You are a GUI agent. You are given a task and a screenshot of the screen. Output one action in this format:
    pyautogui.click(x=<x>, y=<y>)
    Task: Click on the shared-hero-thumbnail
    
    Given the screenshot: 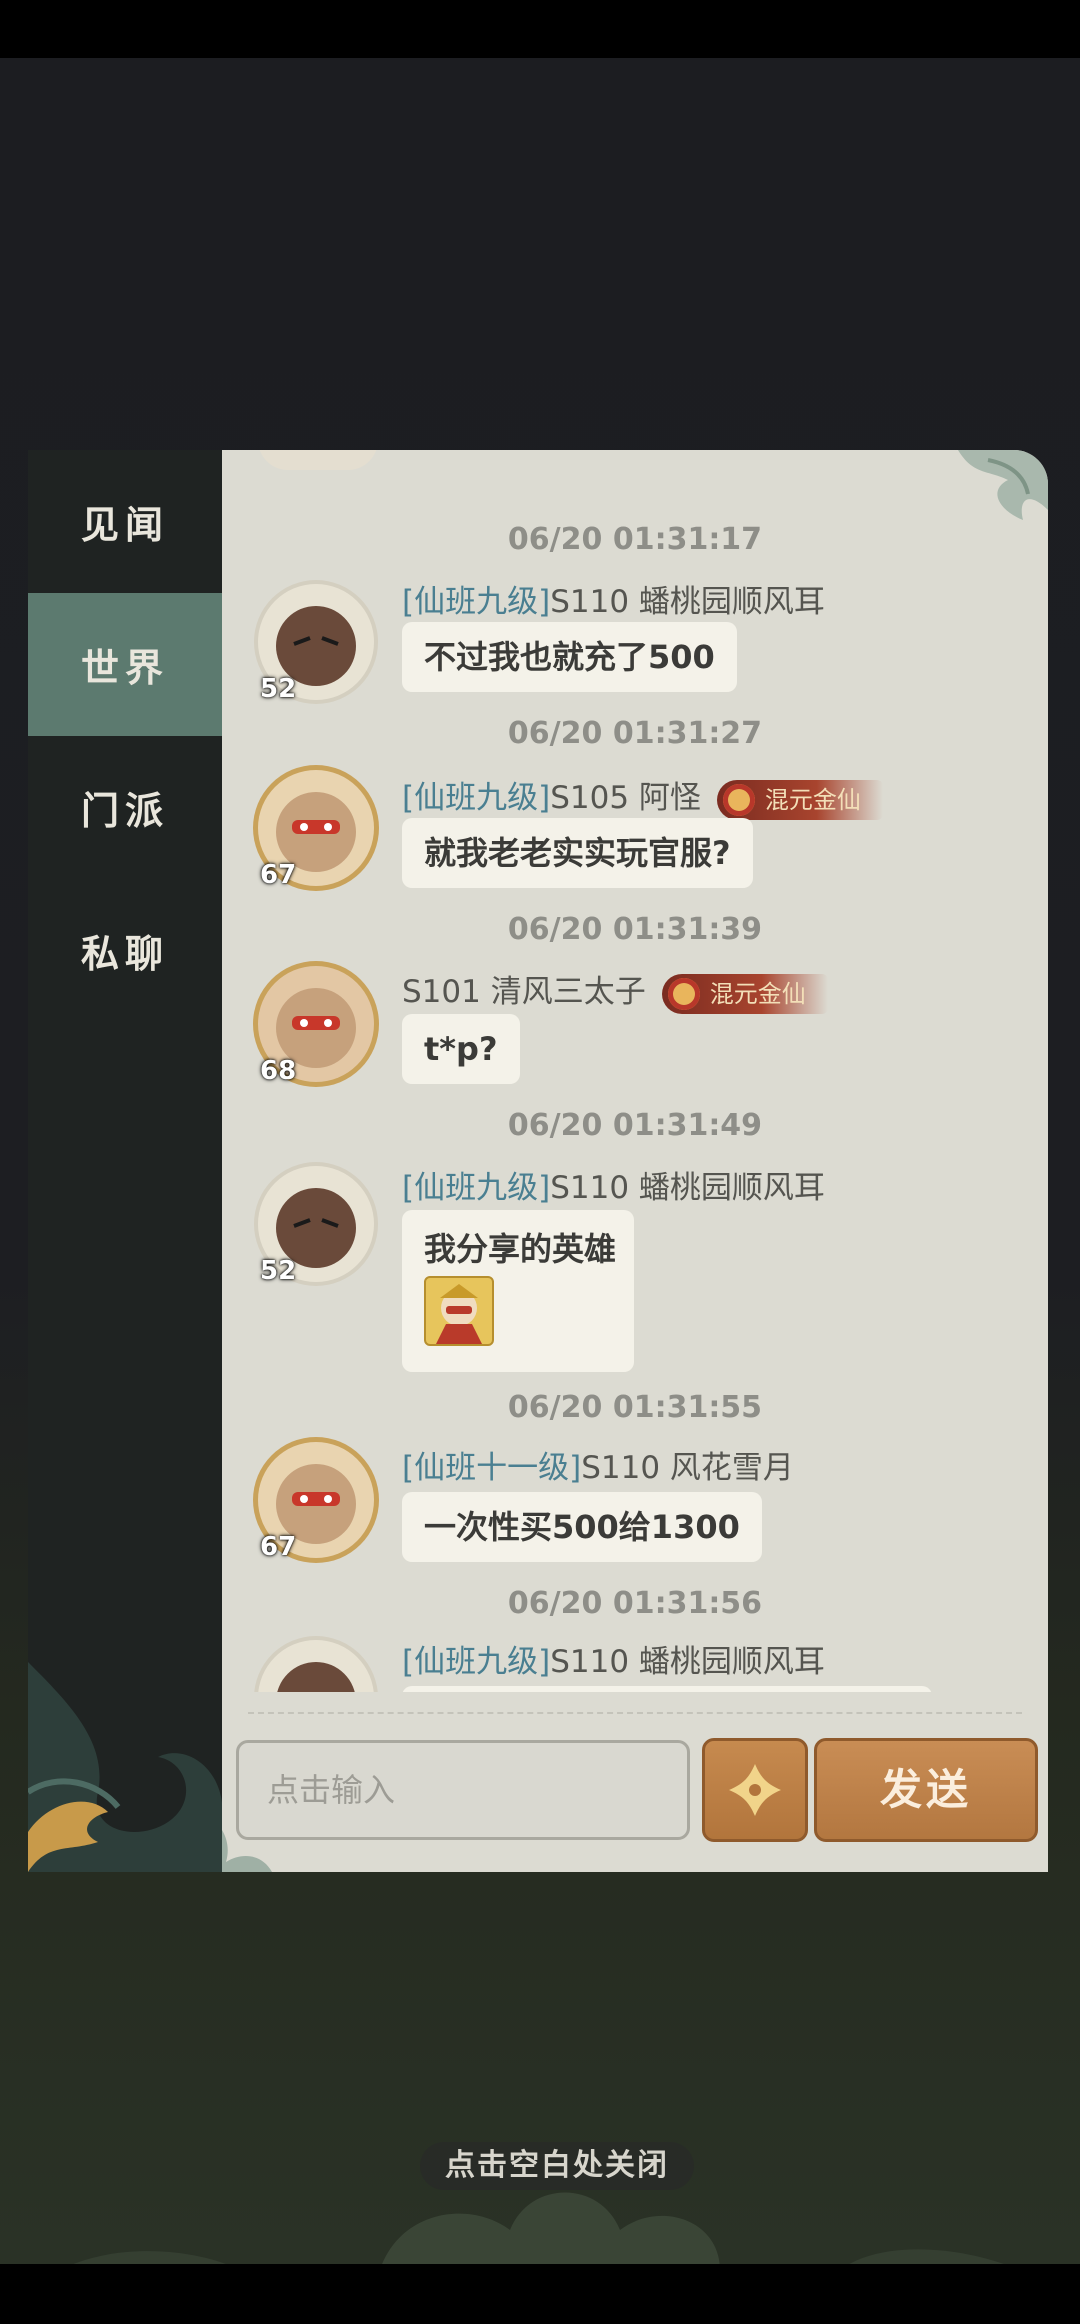 What is the action you would take?
    pyautogui.click(x=459, y=1311)
    